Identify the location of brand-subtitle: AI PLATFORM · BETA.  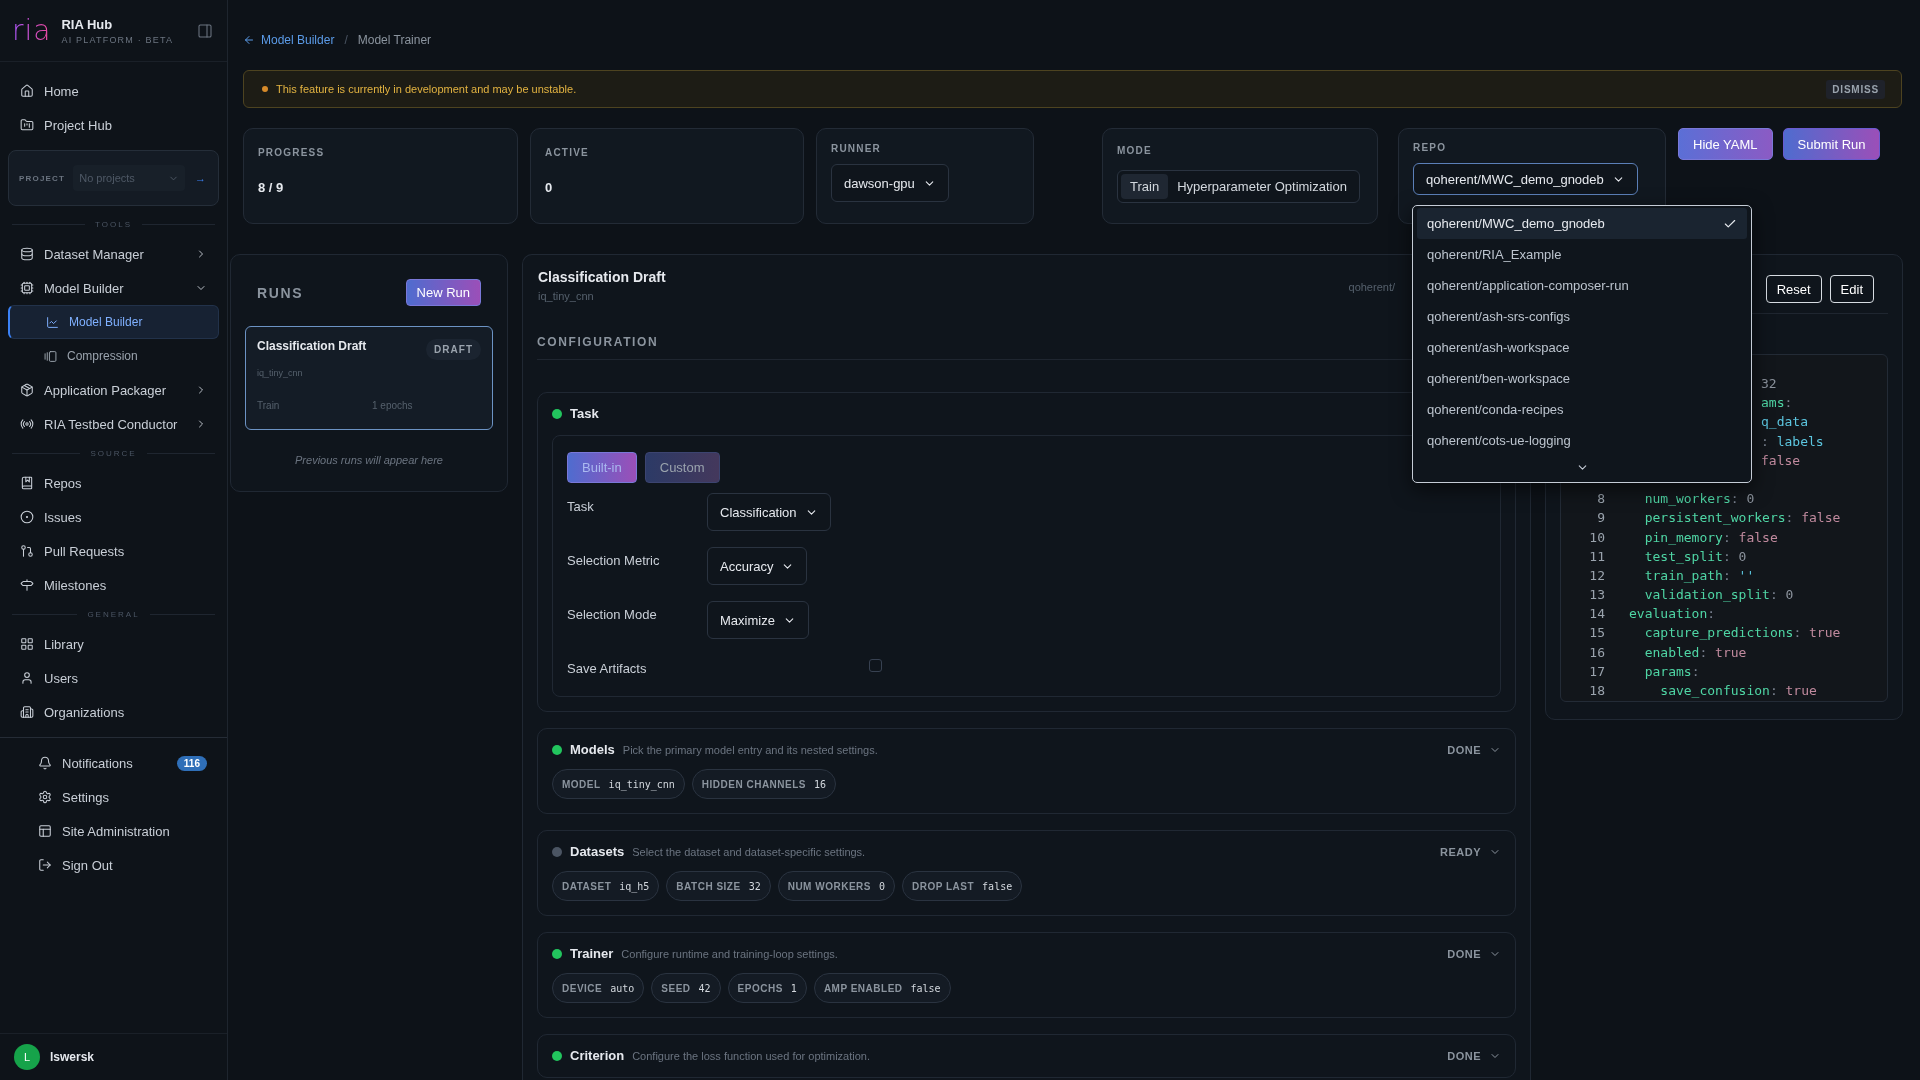
(118, 39).